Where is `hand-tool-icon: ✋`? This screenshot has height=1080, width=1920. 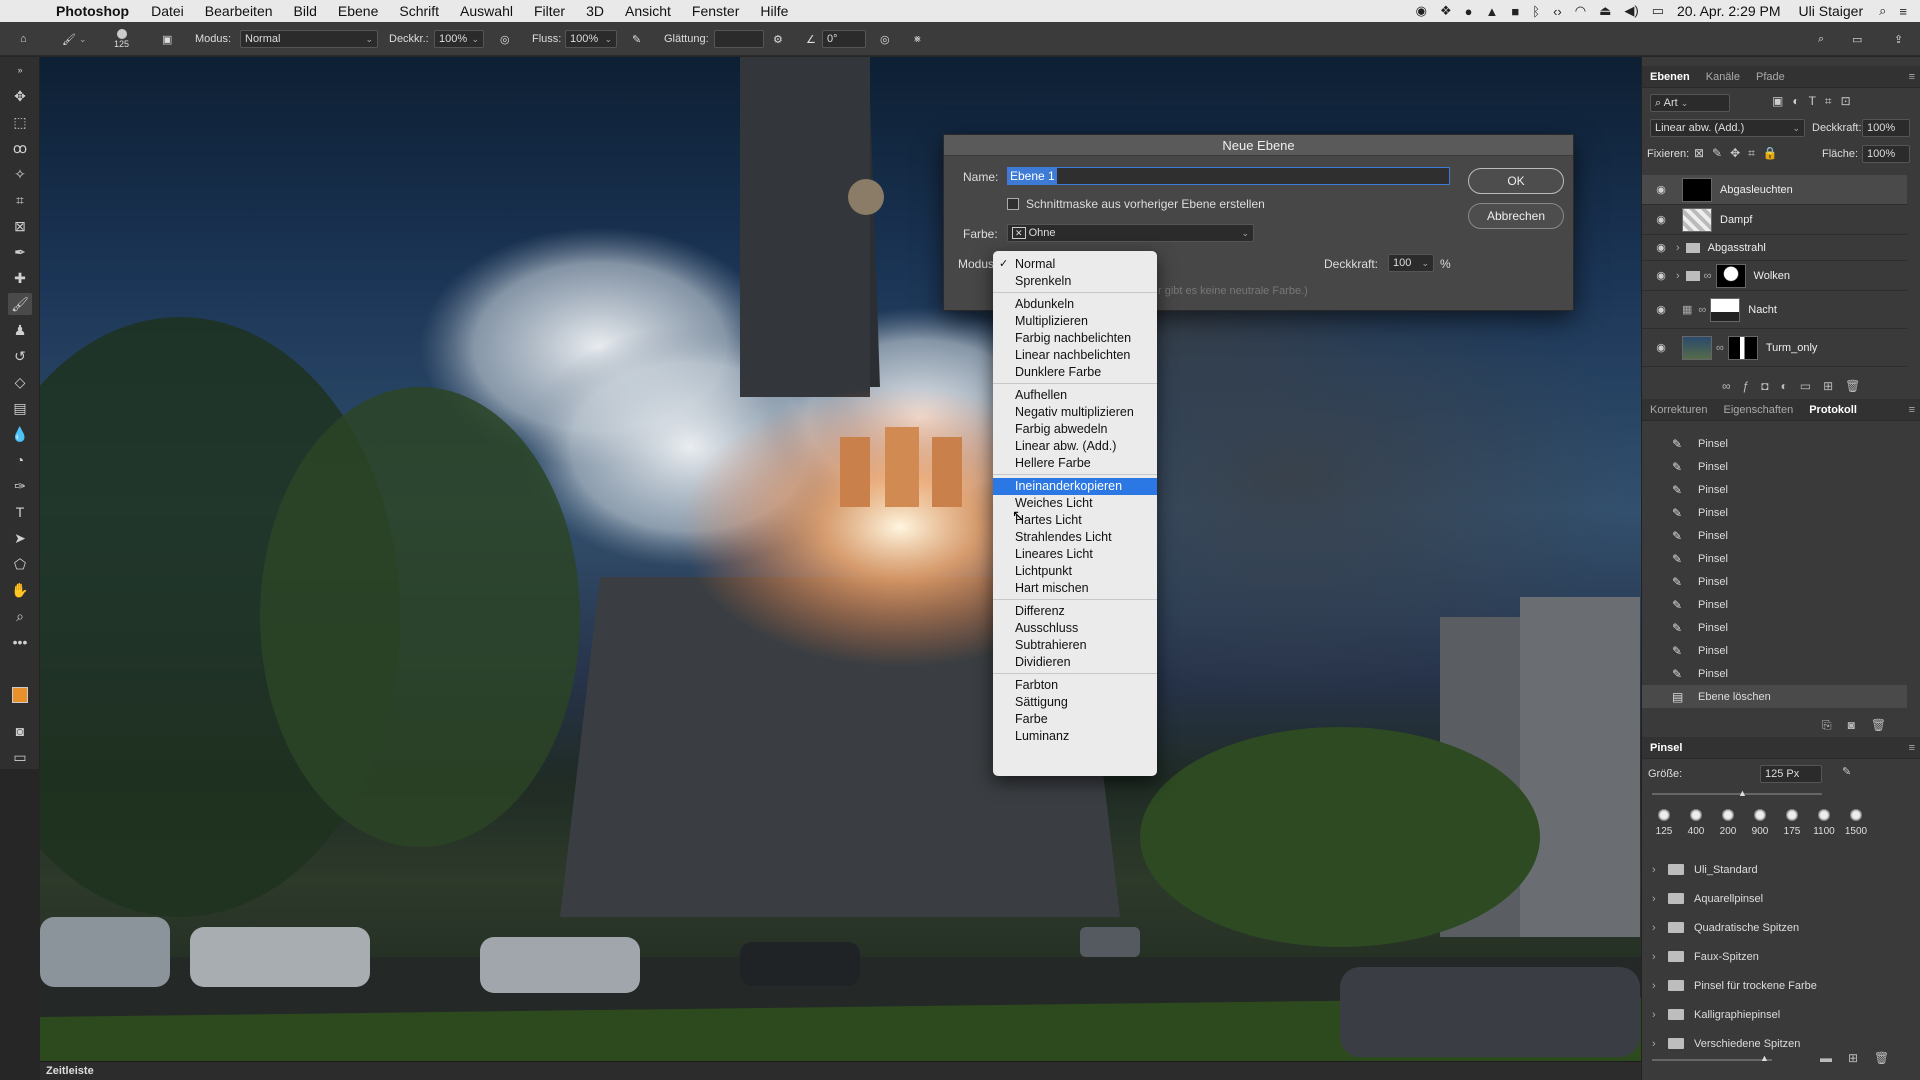
hand-tool-icon: ✋ is located at coordinates (20, 590).